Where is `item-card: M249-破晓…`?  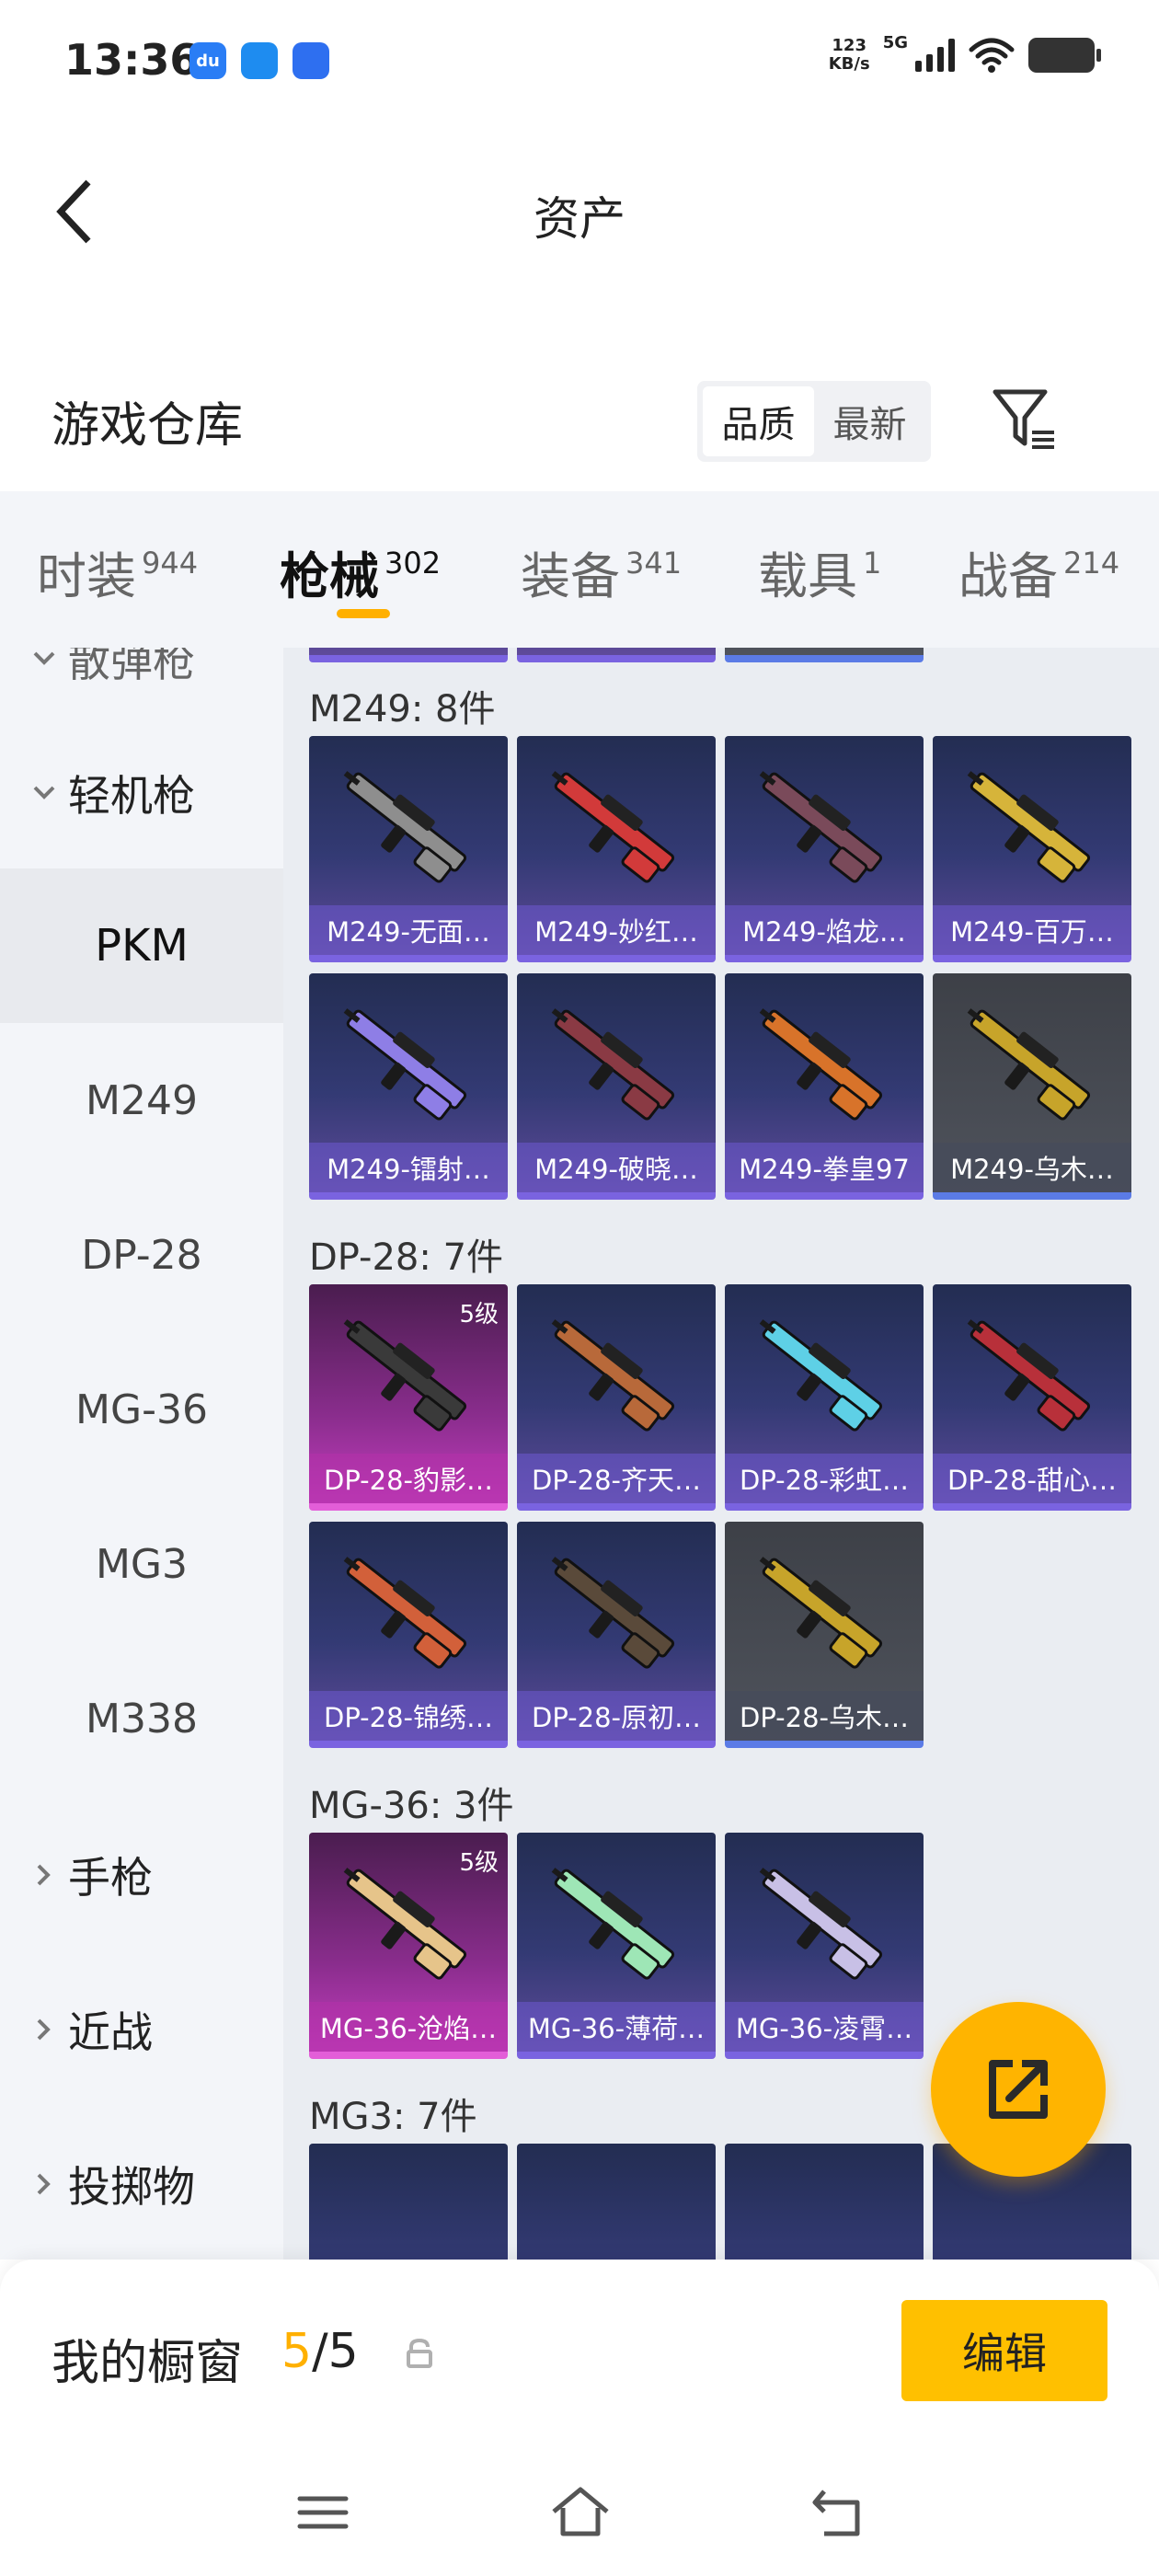 item-card: M249-破晓… is located at coordinates (616, 1086).